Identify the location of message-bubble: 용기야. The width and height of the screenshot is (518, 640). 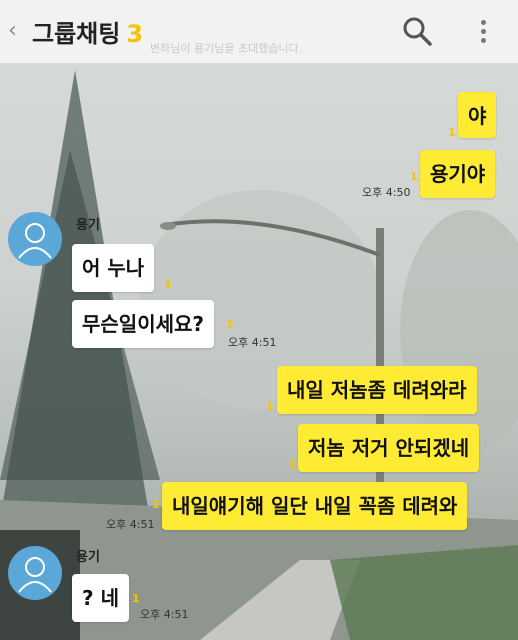
(458, 174).